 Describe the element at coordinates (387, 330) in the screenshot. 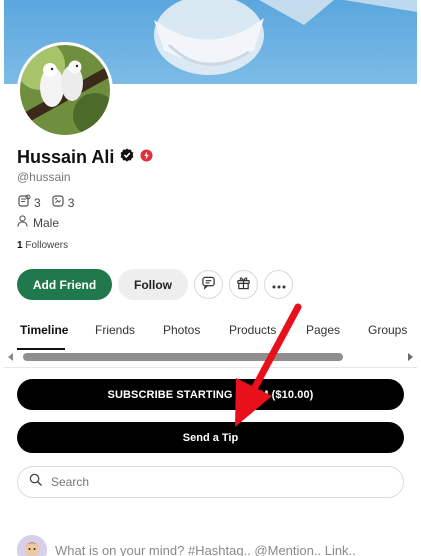

I see `tab-groups: Groups` at that location.